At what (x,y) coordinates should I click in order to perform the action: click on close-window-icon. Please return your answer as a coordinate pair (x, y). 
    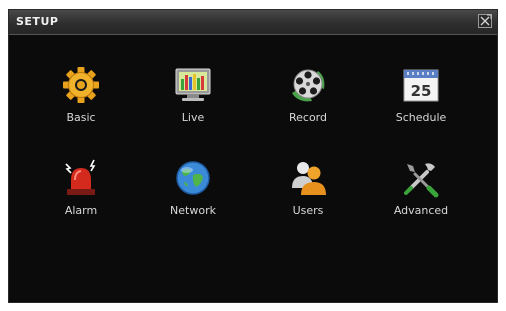
    Looking at the image, I should click on (485, 21).